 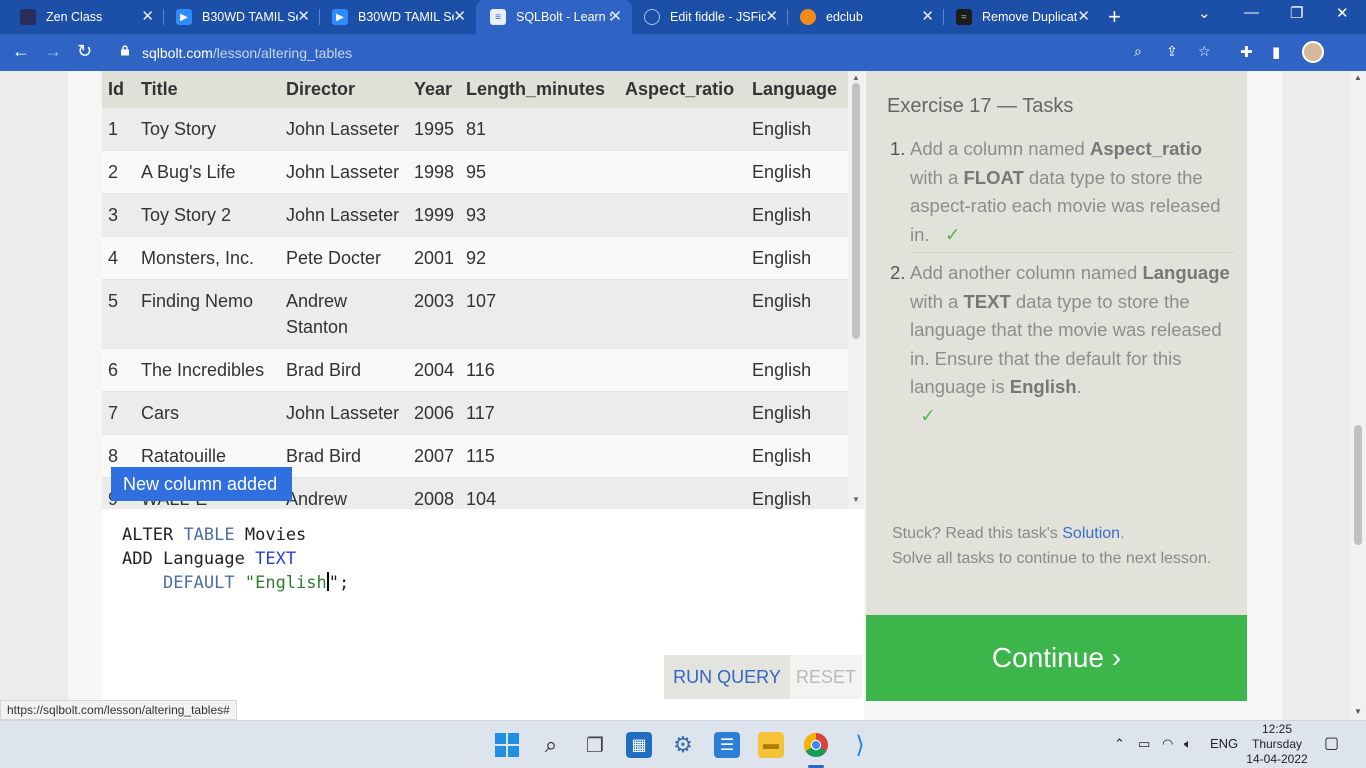 What do you see at coordinates (816, 745) in the screenshot?
I see `chrome-icon` at bounding box center [816, 745].